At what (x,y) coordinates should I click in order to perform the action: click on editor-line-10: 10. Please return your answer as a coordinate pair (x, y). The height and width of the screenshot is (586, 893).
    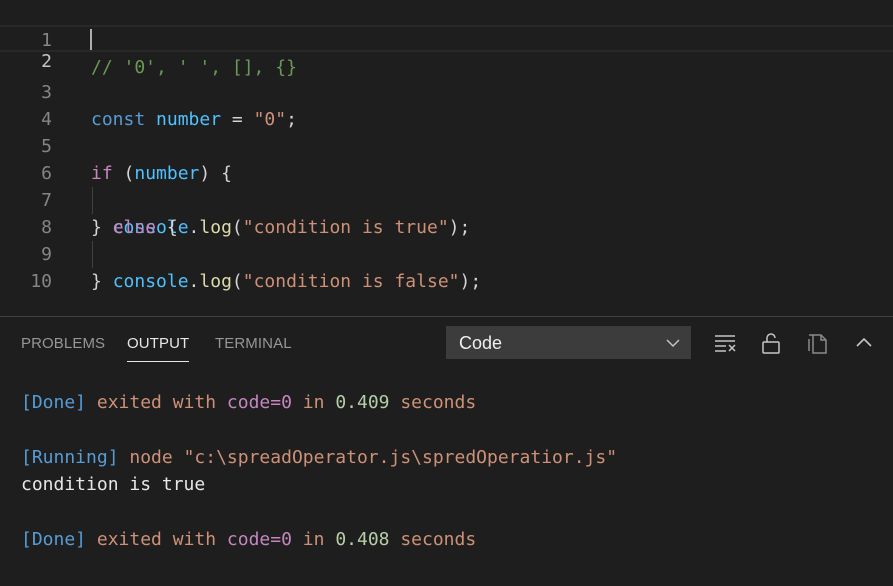
    Looking at the image, I should click on (446, 266).